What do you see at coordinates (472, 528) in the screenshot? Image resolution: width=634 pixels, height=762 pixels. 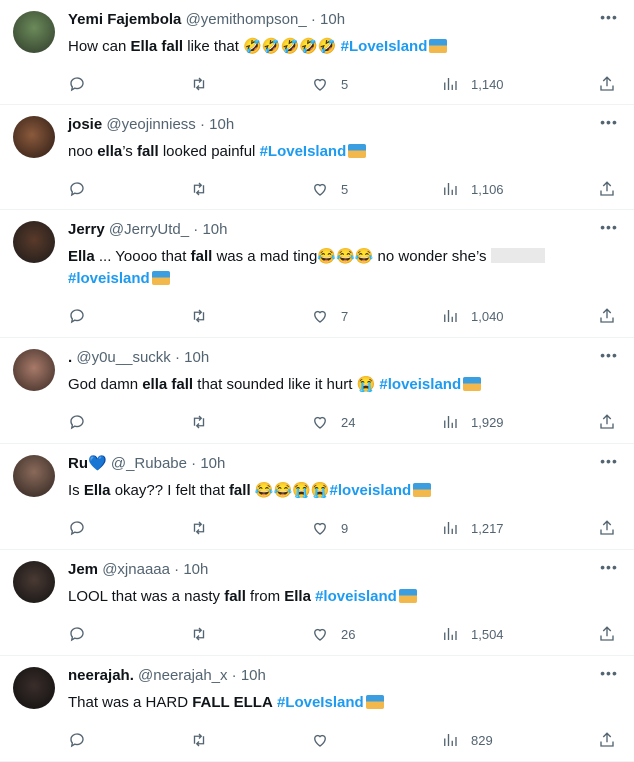 I see `views-button: 1,217` at bounding box center [472, 528].